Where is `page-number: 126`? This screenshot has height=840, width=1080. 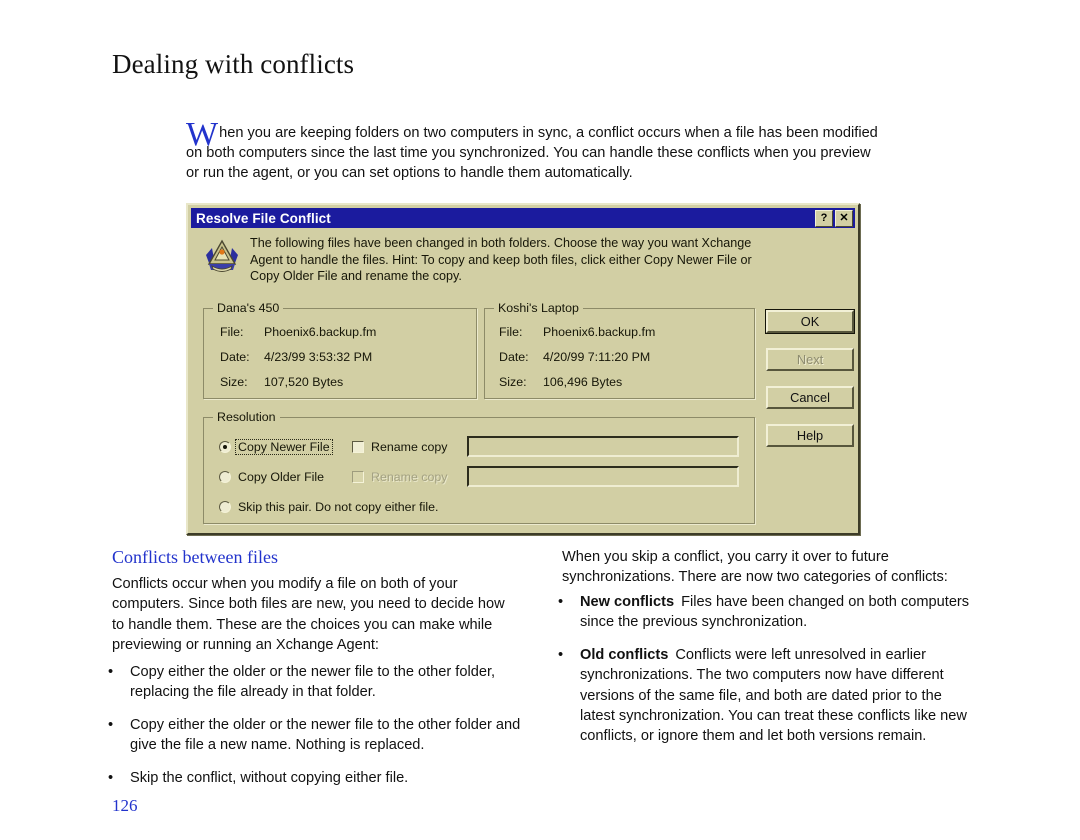
page-number: 126 is located at coordinates (125, 805).